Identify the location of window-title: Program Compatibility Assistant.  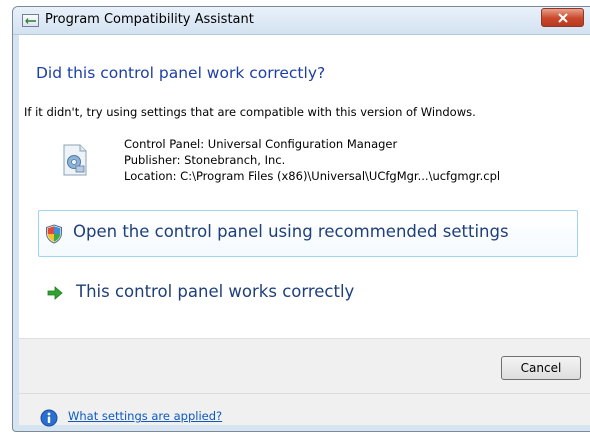
(149, 19).